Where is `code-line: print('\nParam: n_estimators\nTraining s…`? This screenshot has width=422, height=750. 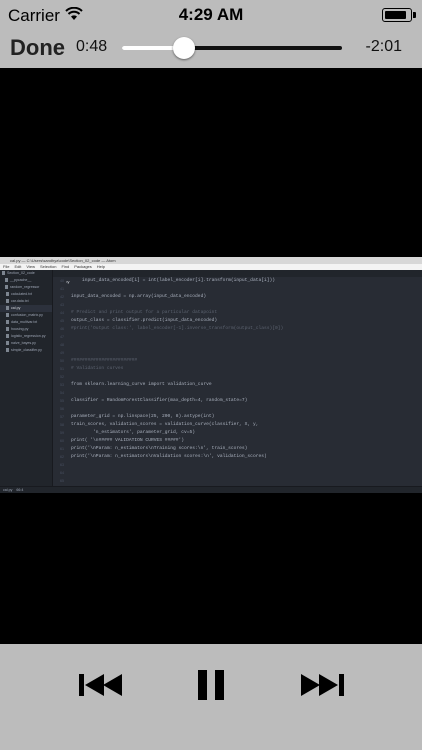 code-line: print('\nParam: n_estimators\nTraining s… is located at coordinates (159, 448).